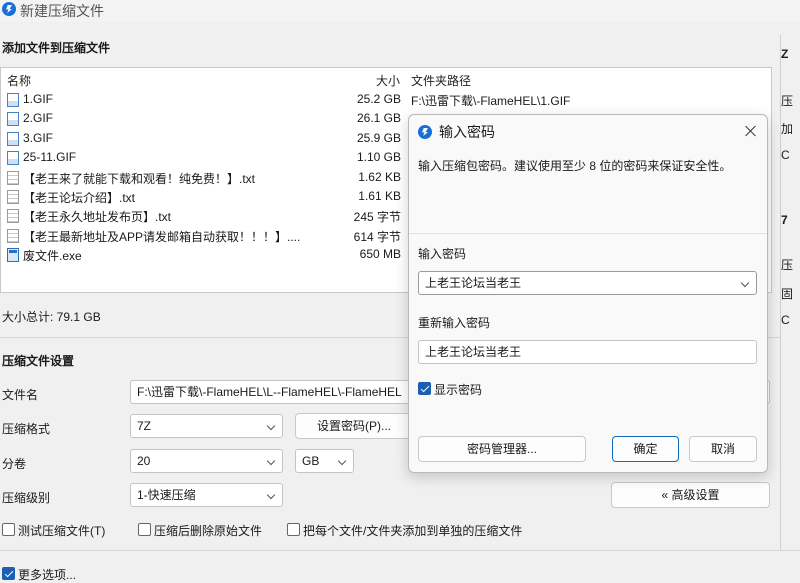 Image resolution: width=800 pixels, height=583 pixels. Describe the element at coordinates (38, 99) in the screenshot. I see `file-name: 1.GIF` at that location.